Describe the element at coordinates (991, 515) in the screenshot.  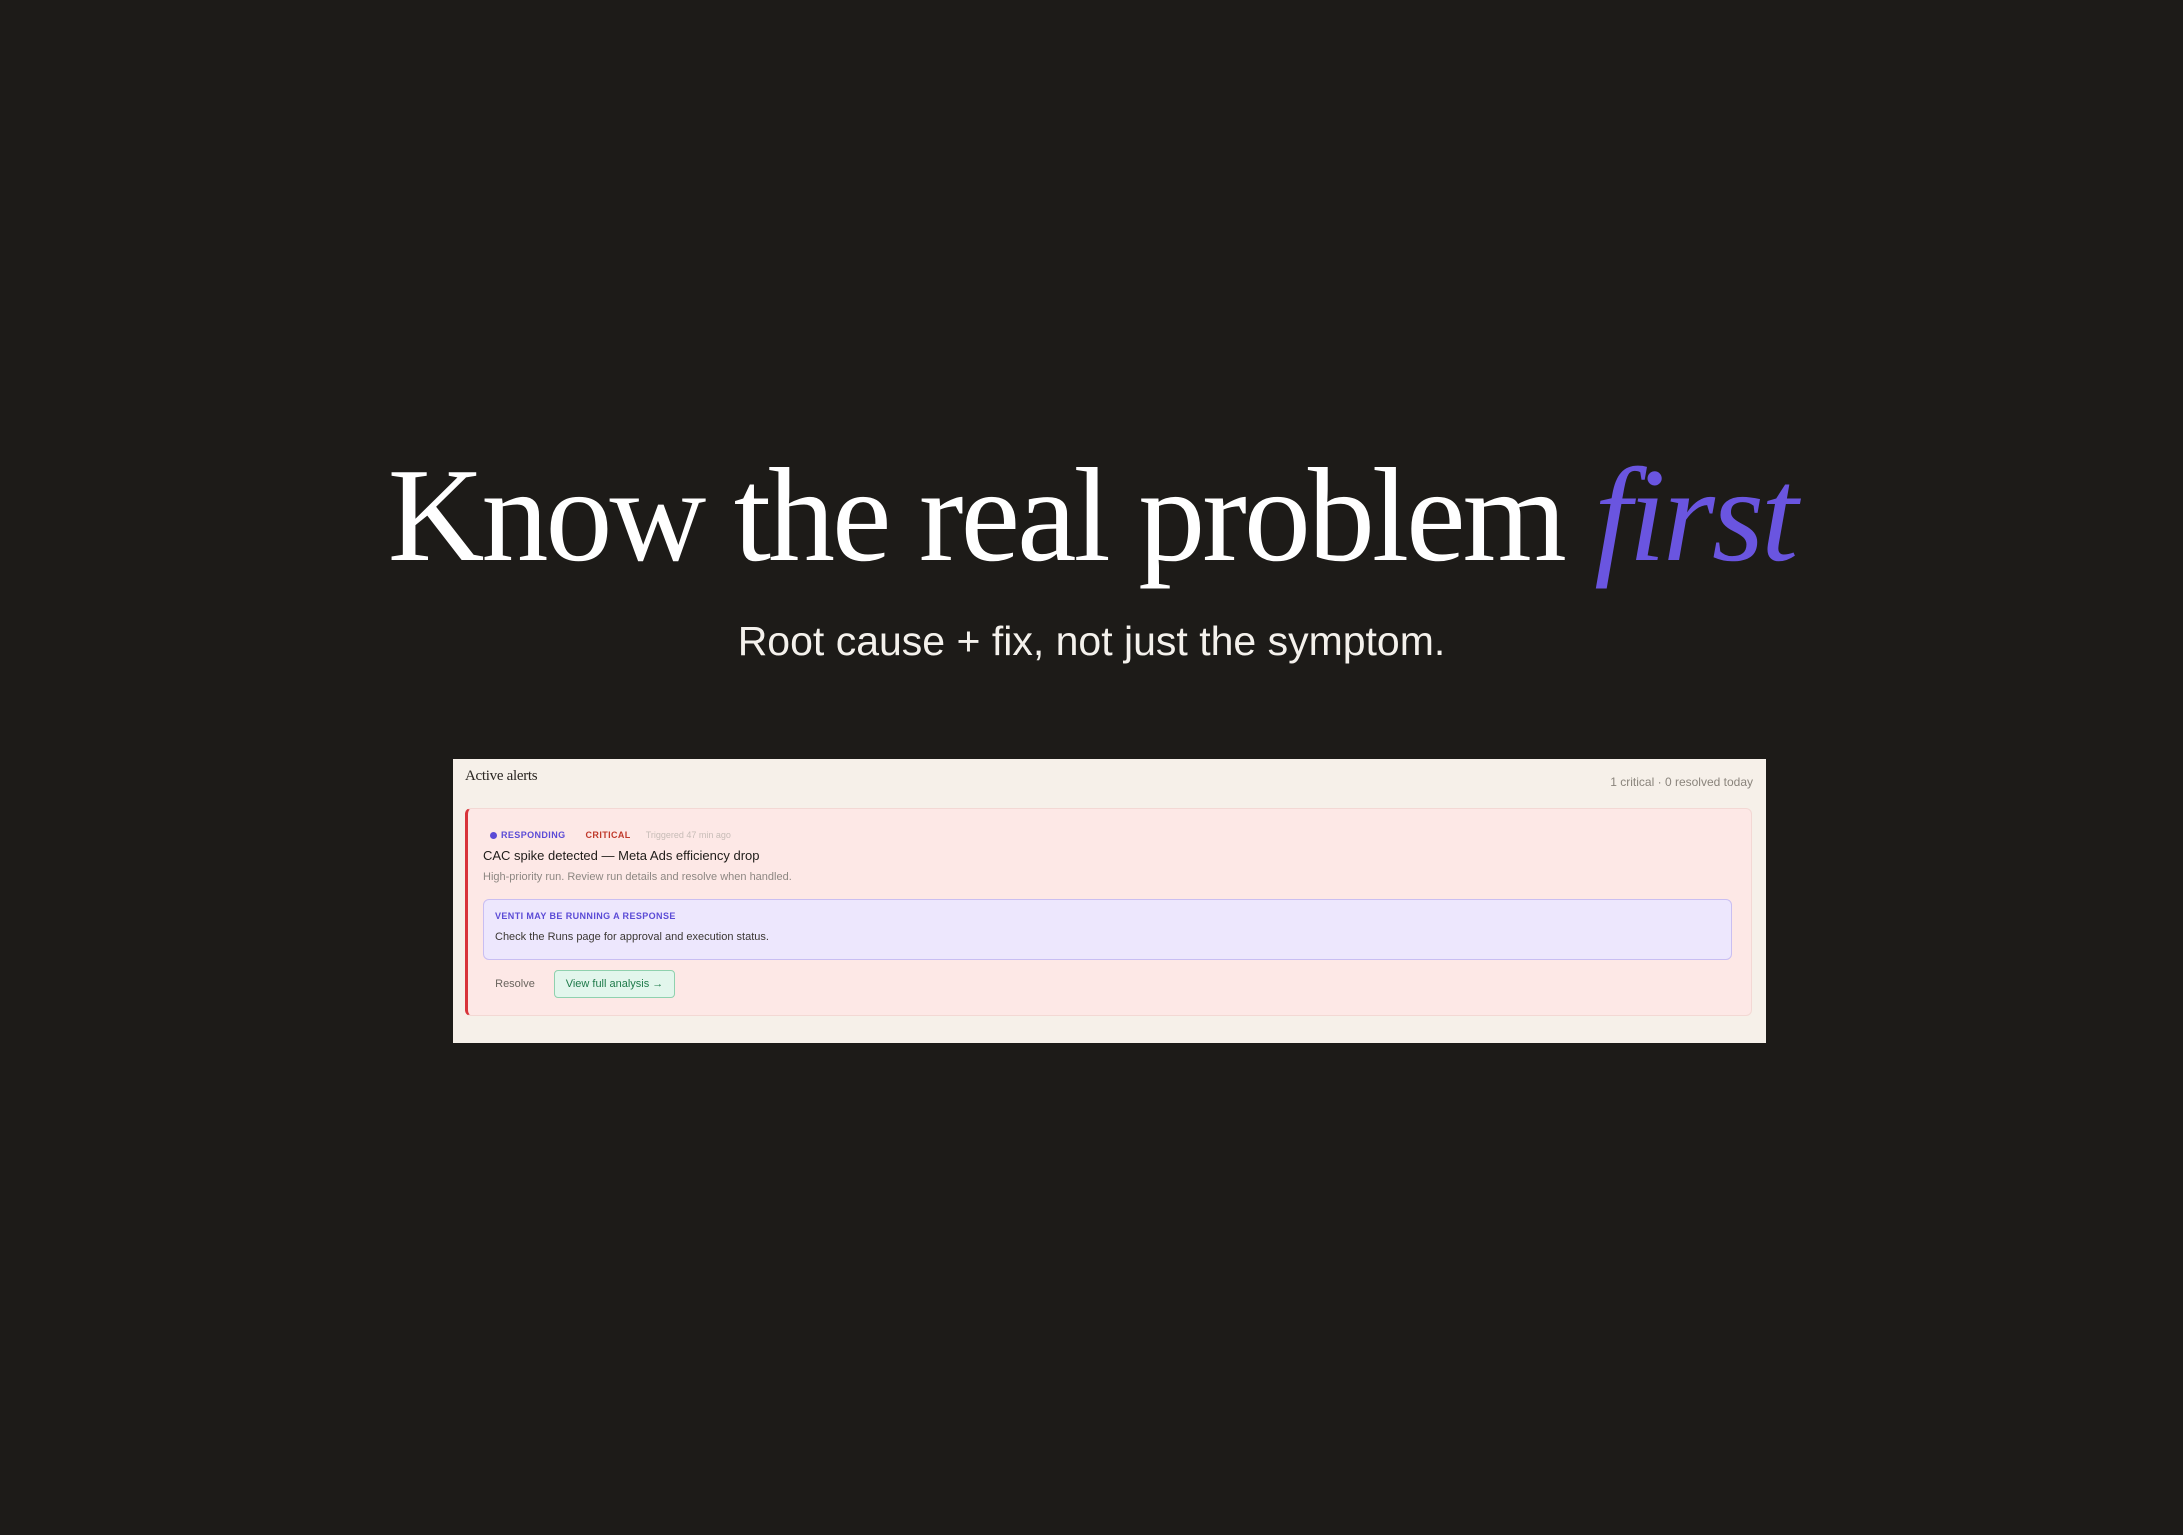
I see `hero-headline-text: Know the real problem` at that location.